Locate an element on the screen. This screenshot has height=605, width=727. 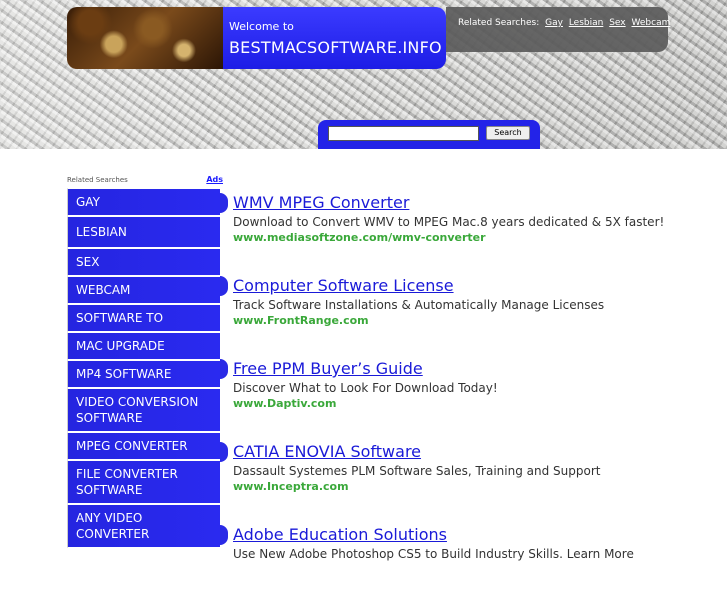
sidebar-item-sex: SEX is located at coordinates (144, 262).